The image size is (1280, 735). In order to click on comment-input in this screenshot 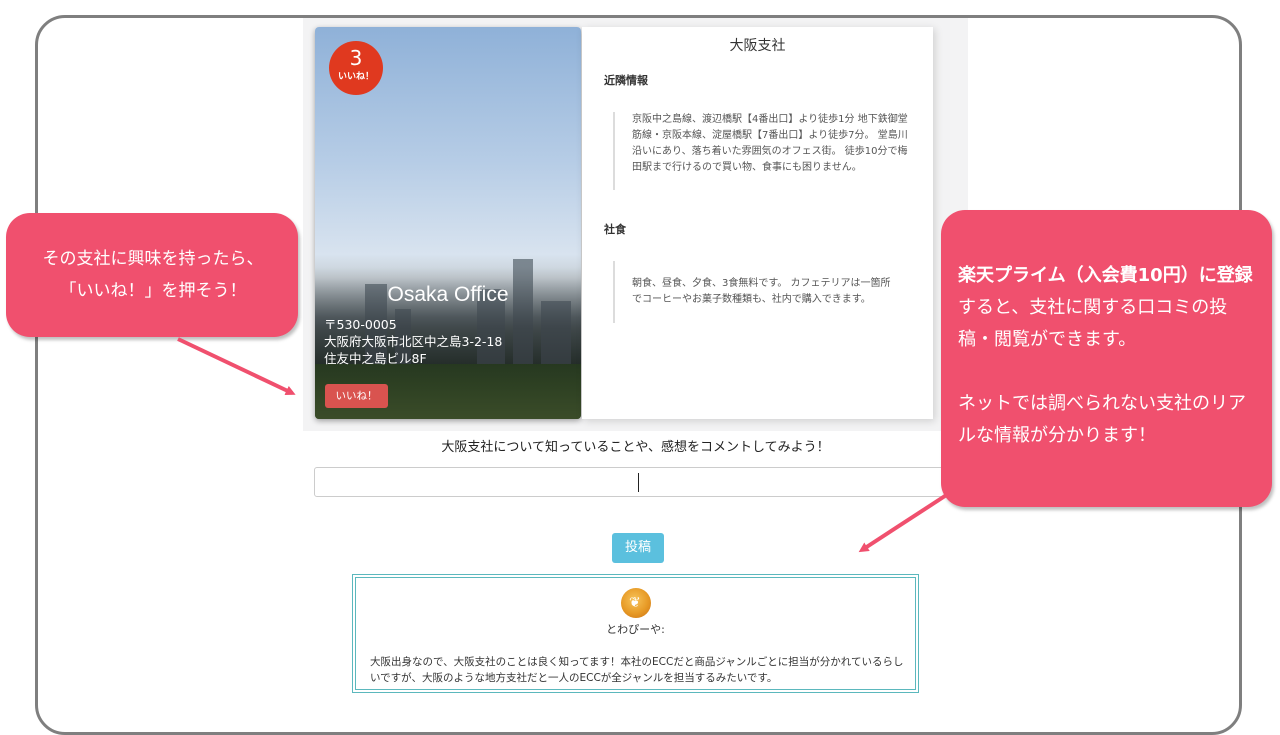, I will do `click(638, 482)`.